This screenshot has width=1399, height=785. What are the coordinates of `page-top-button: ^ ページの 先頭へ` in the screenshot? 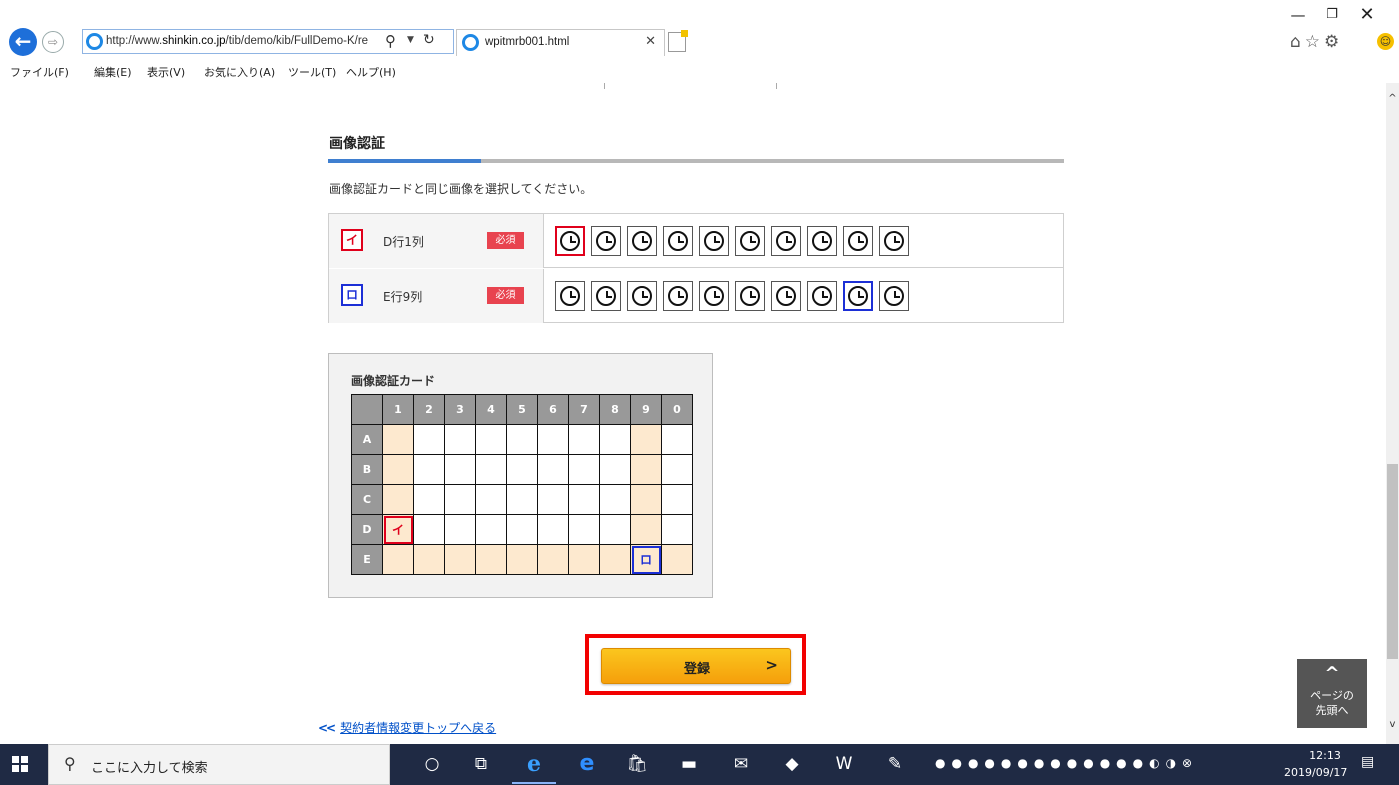 It's located at (1332, 693).